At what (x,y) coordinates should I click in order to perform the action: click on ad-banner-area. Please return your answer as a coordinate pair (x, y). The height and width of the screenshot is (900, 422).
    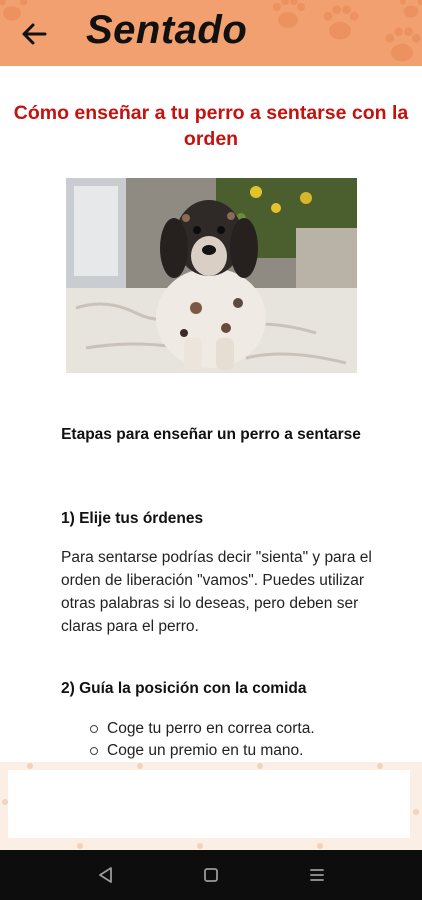
    Looking at the image, I should click on (211, 806).